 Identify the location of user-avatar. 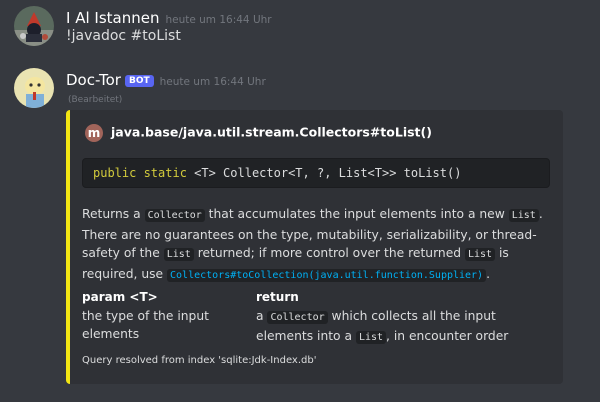
(34, 26).